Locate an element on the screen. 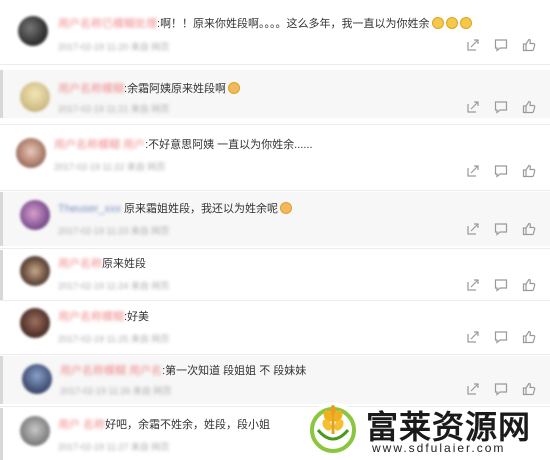 The image size is (550, 460). comment-username: 用户名称已模糊处理 is located at coordinates (107, 24).